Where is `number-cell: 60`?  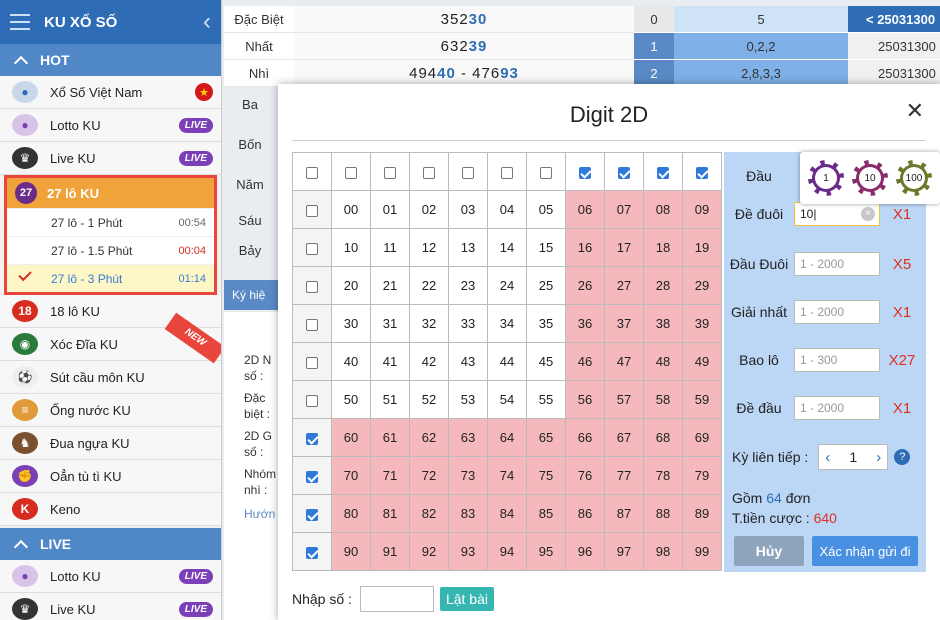
number-cell: 60 is located at coordinates (351, 437).